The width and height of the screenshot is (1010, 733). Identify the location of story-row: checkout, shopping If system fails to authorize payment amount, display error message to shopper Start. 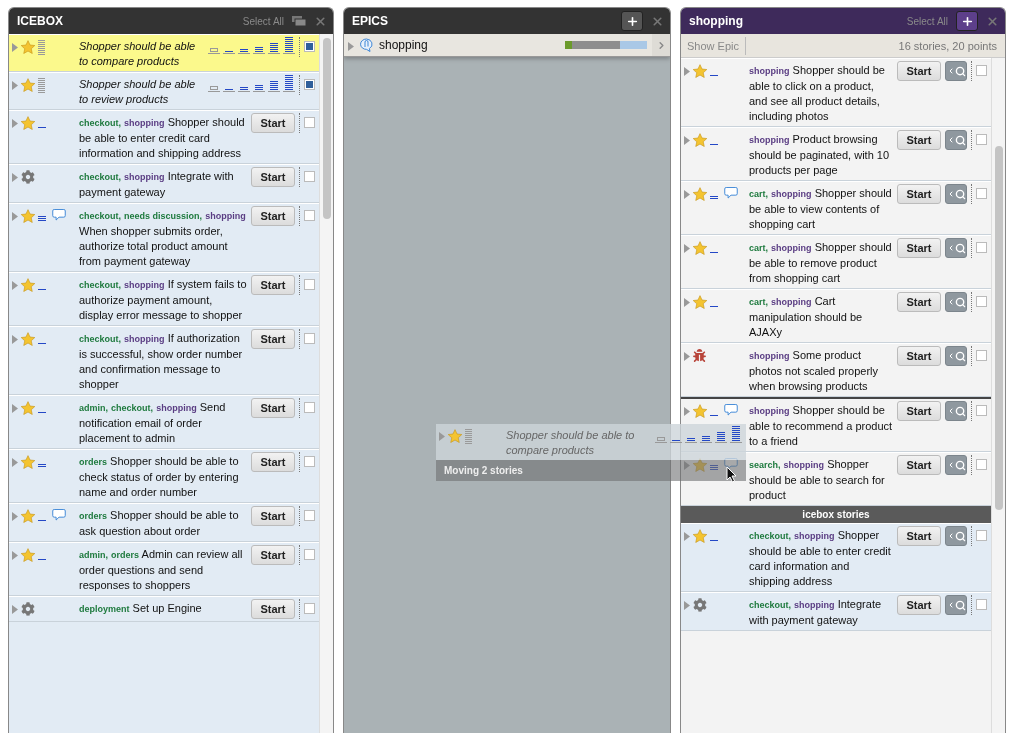
(164, 299).